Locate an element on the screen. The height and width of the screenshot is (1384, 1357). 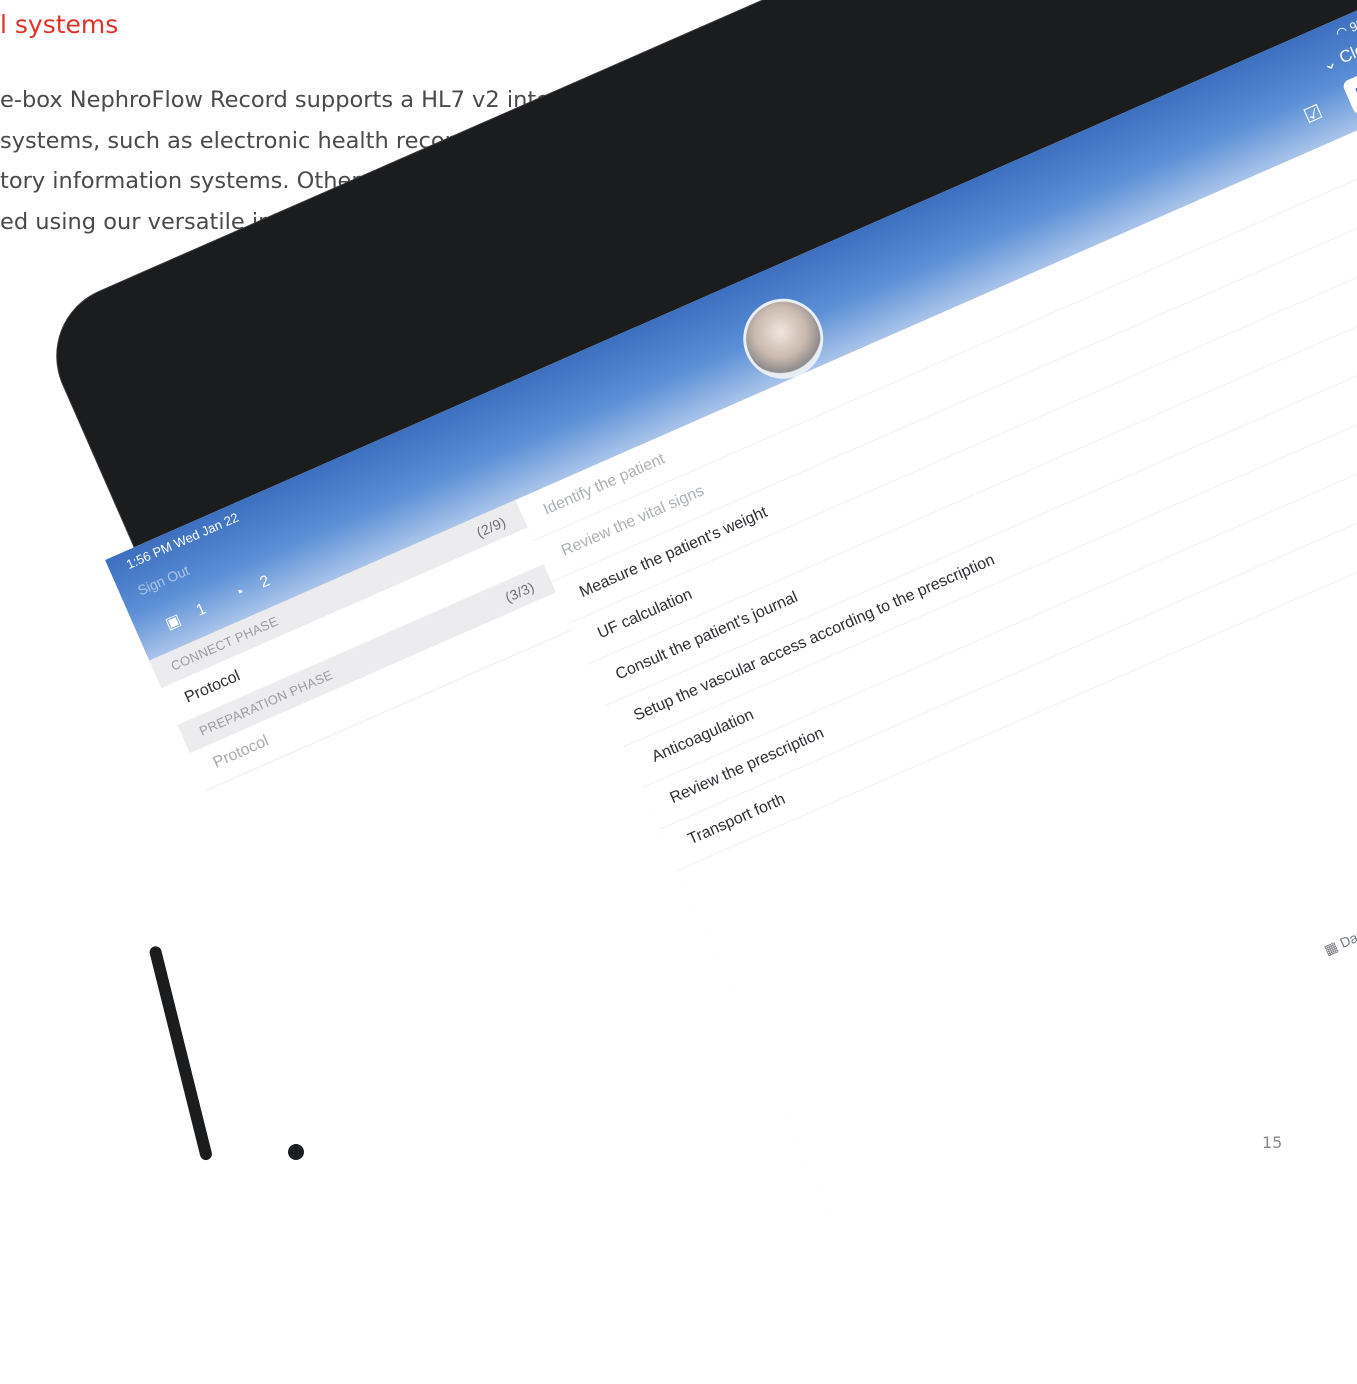
page-number: 15 is located at coordinates (1272, 1142).